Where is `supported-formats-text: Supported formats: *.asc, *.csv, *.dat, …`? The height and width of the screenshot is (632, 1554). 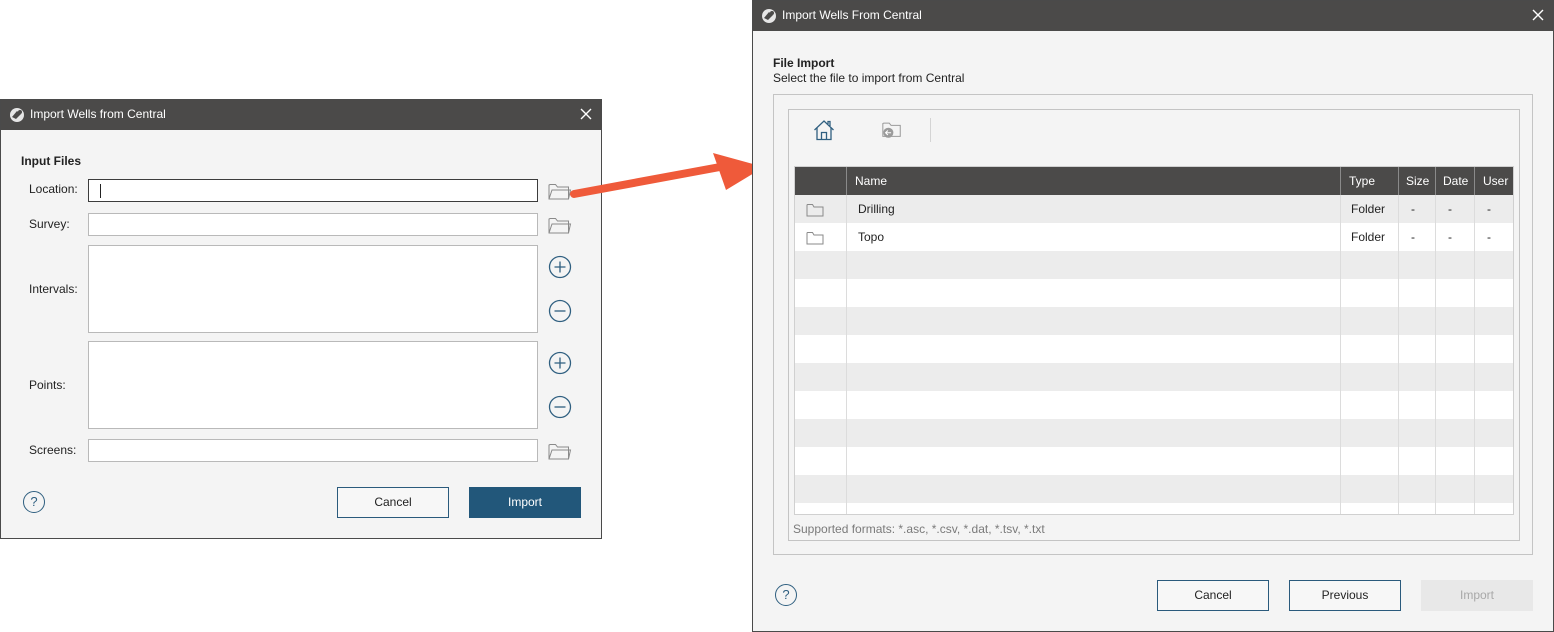
supported-formats-text: Supported formats: *.asc, *.csv, *.dat, … is located at coordinates (919, 529).